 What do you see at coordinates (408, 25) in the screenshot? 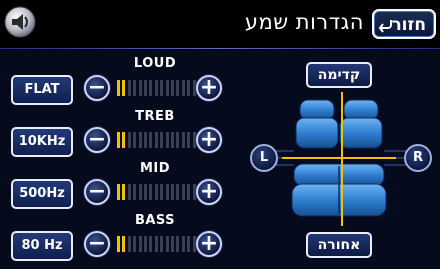
I see `back-button-label: חזור` at bounding box center [408, 25].